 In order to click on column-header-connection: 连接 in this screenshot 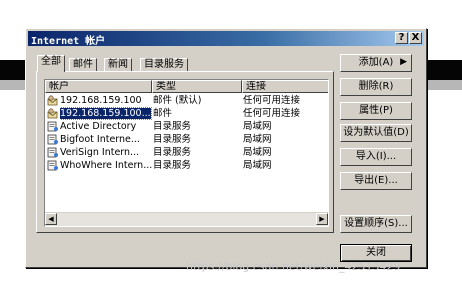, I will do `click(285, 86)`.